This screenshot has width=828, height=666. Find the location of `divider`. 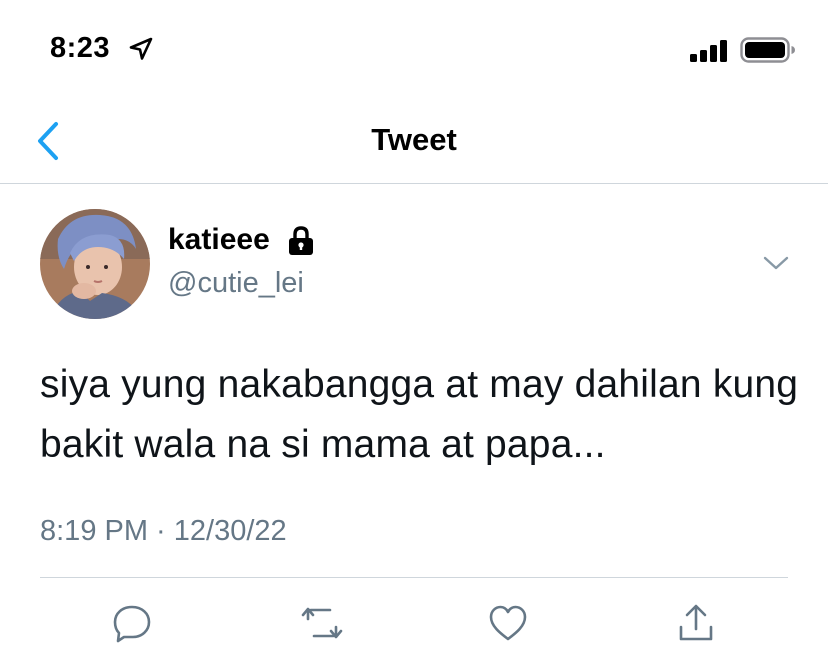

divider is located at coordinates (414, 577).